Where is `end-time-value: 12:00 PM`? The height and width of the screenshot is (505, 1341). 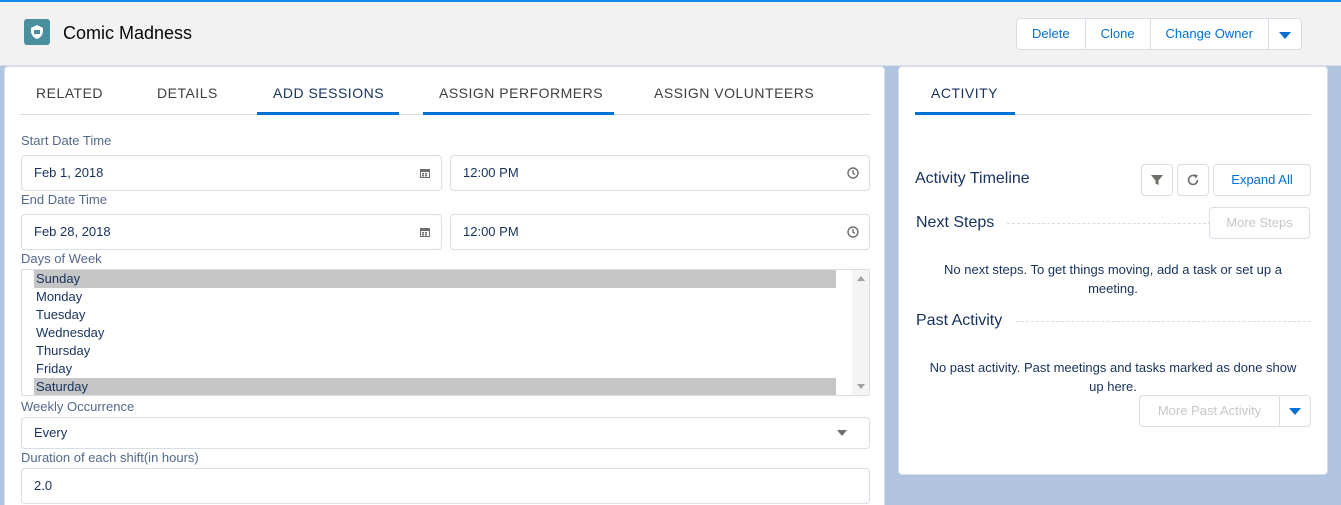 end-time-value: 12:00 PM is located at coordinates (491, 231).